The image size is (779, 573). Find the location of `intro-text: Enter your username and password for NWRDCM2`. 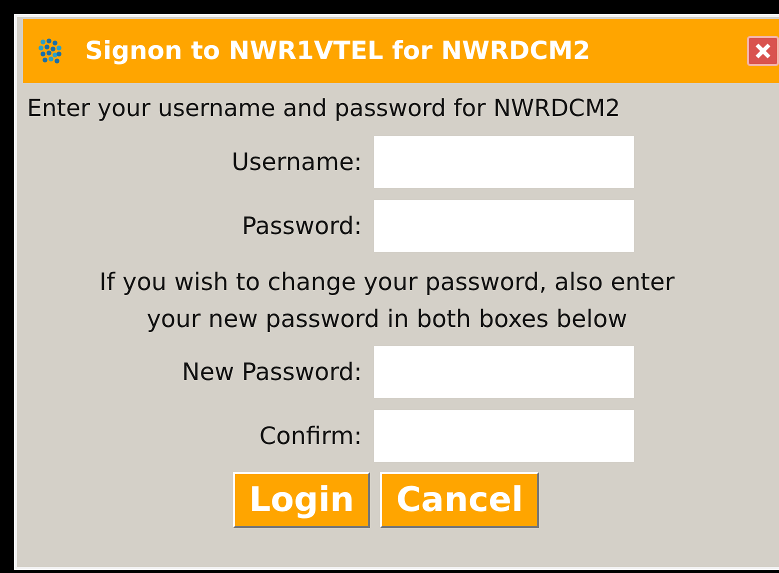

intro-text: Enter your username and password for NWRDCM2 is located at coordinates (324, 108).